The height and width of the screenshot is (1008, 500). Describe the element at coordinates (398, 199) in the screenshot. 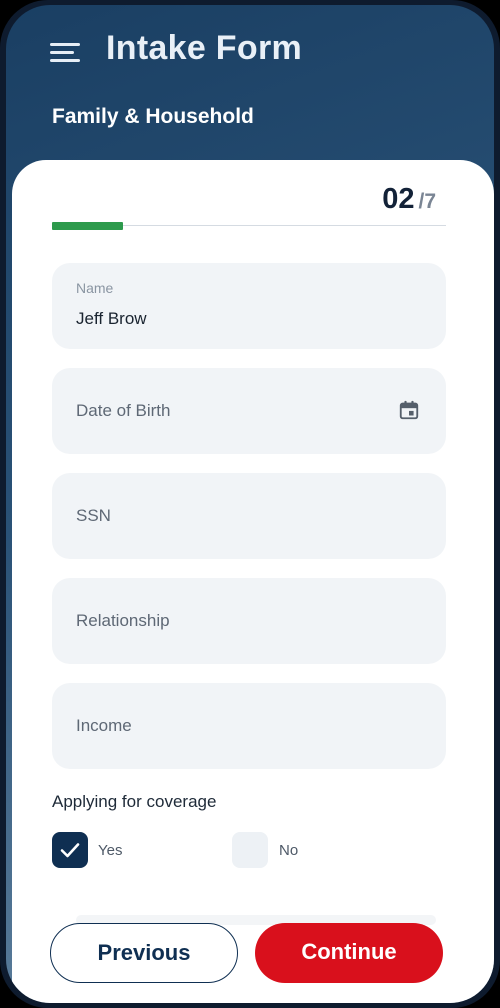

I see `step-current: 02` at that location.